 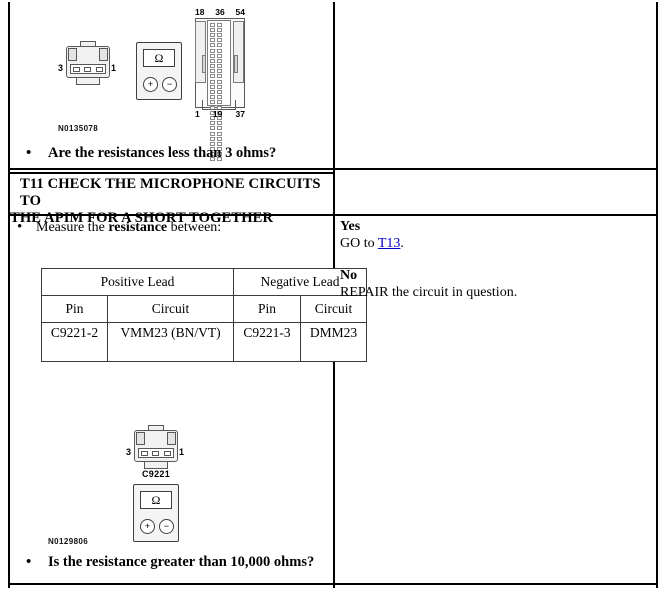 What do you see at coordinates (267, 309) in the screenshot?
I see `column-header-pin-negative: Pin` at bounding box center [267, 309].